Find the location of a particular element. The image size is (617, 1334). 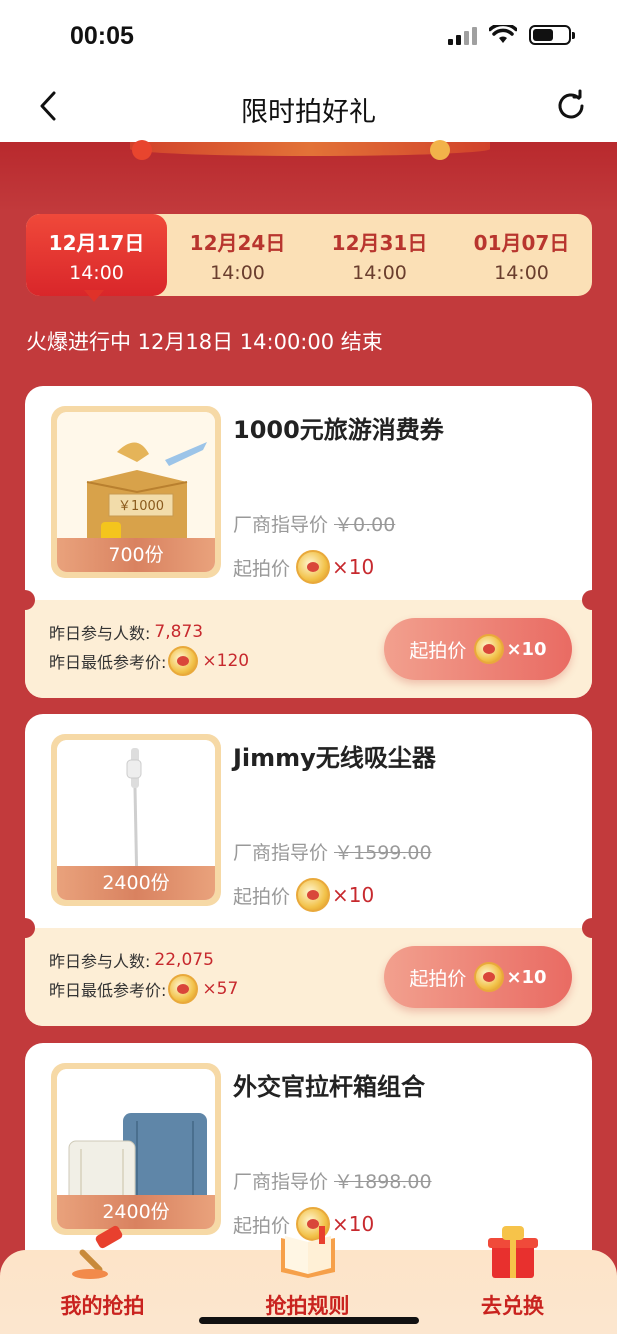

product-title: 1000元旅游消费券 is located at coordinates (338, 430).